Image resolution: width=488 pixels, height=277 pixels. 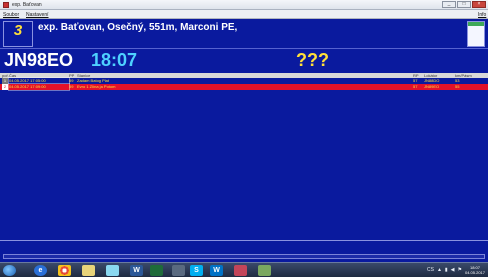 I want to click on maximize-button: □, so click(x=464, y=4).